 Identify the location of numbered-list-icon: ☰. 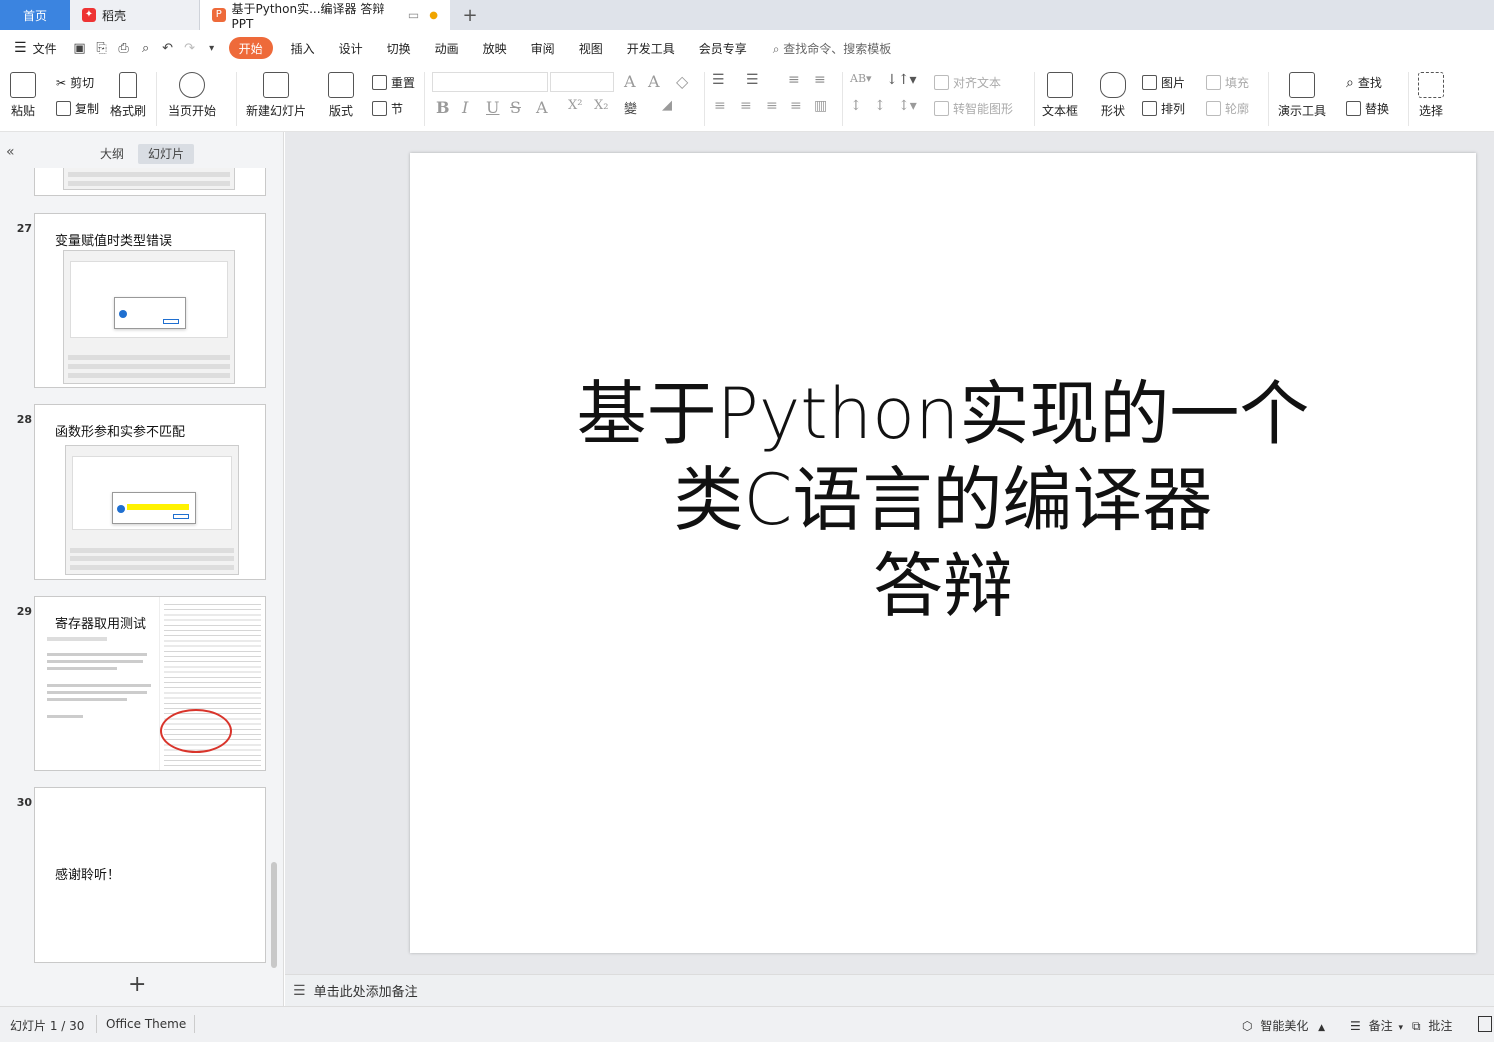
(752, 80).